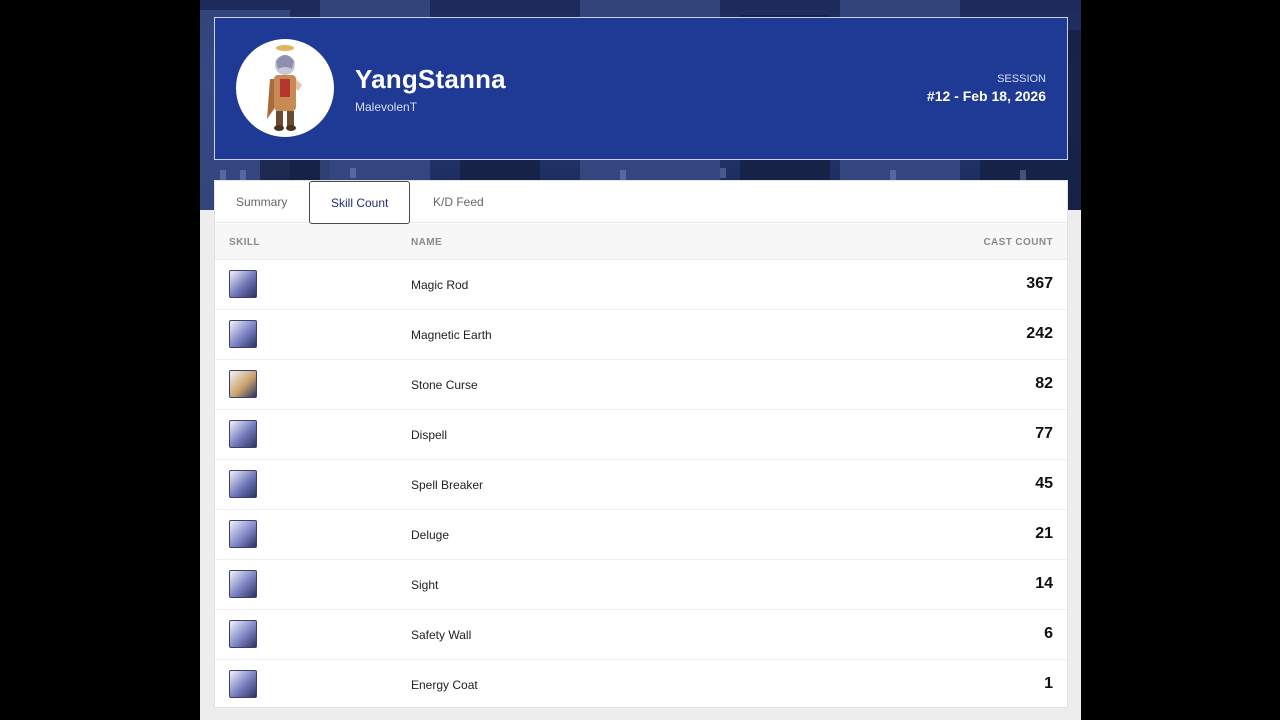  What do you see at coordinates (243, 484) in the screenshot?
I see `spell-breaker-icon` at bounding box center [243, 484].